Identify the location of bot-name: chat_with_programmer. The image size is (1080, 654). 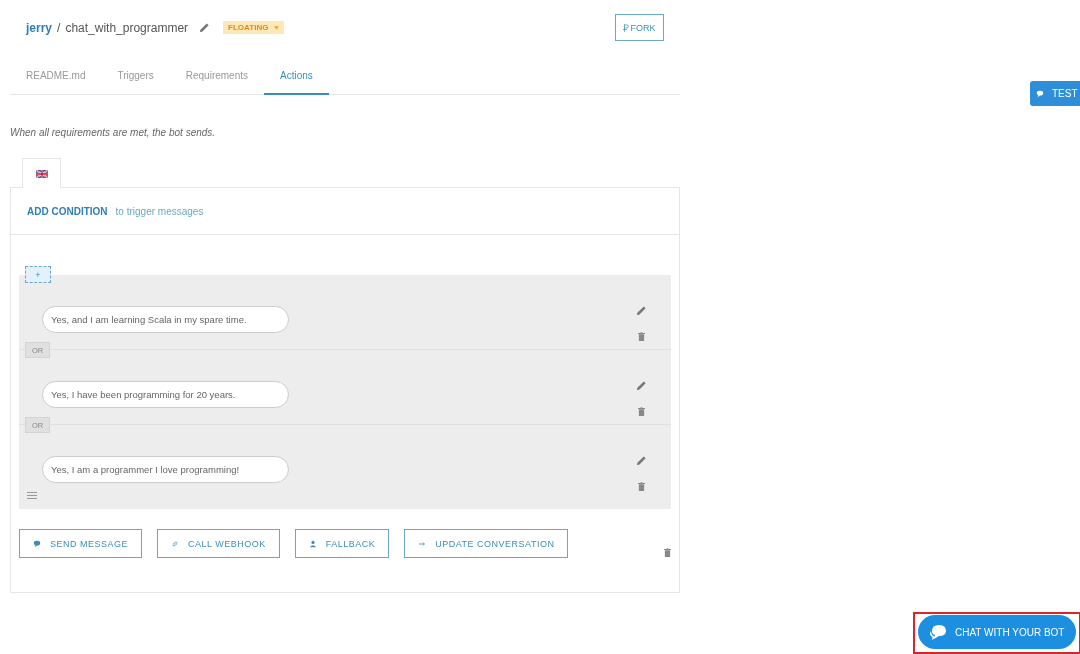
(127, 27).